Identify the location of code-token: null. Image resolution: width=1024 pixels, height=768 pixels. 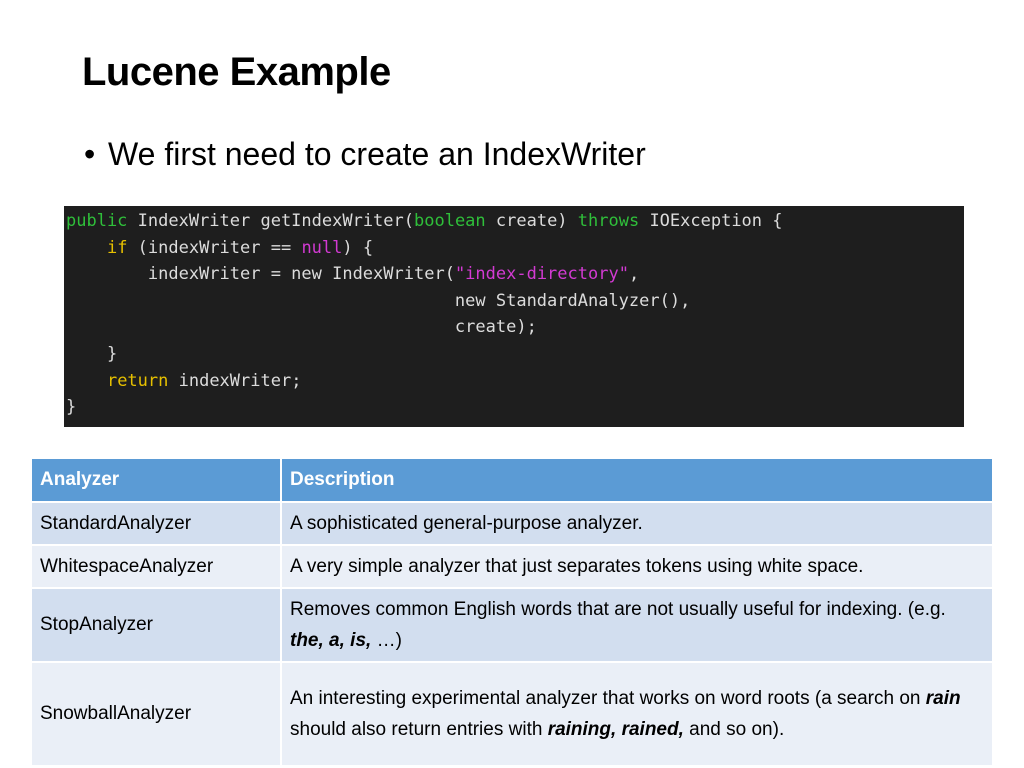
(322, 247).